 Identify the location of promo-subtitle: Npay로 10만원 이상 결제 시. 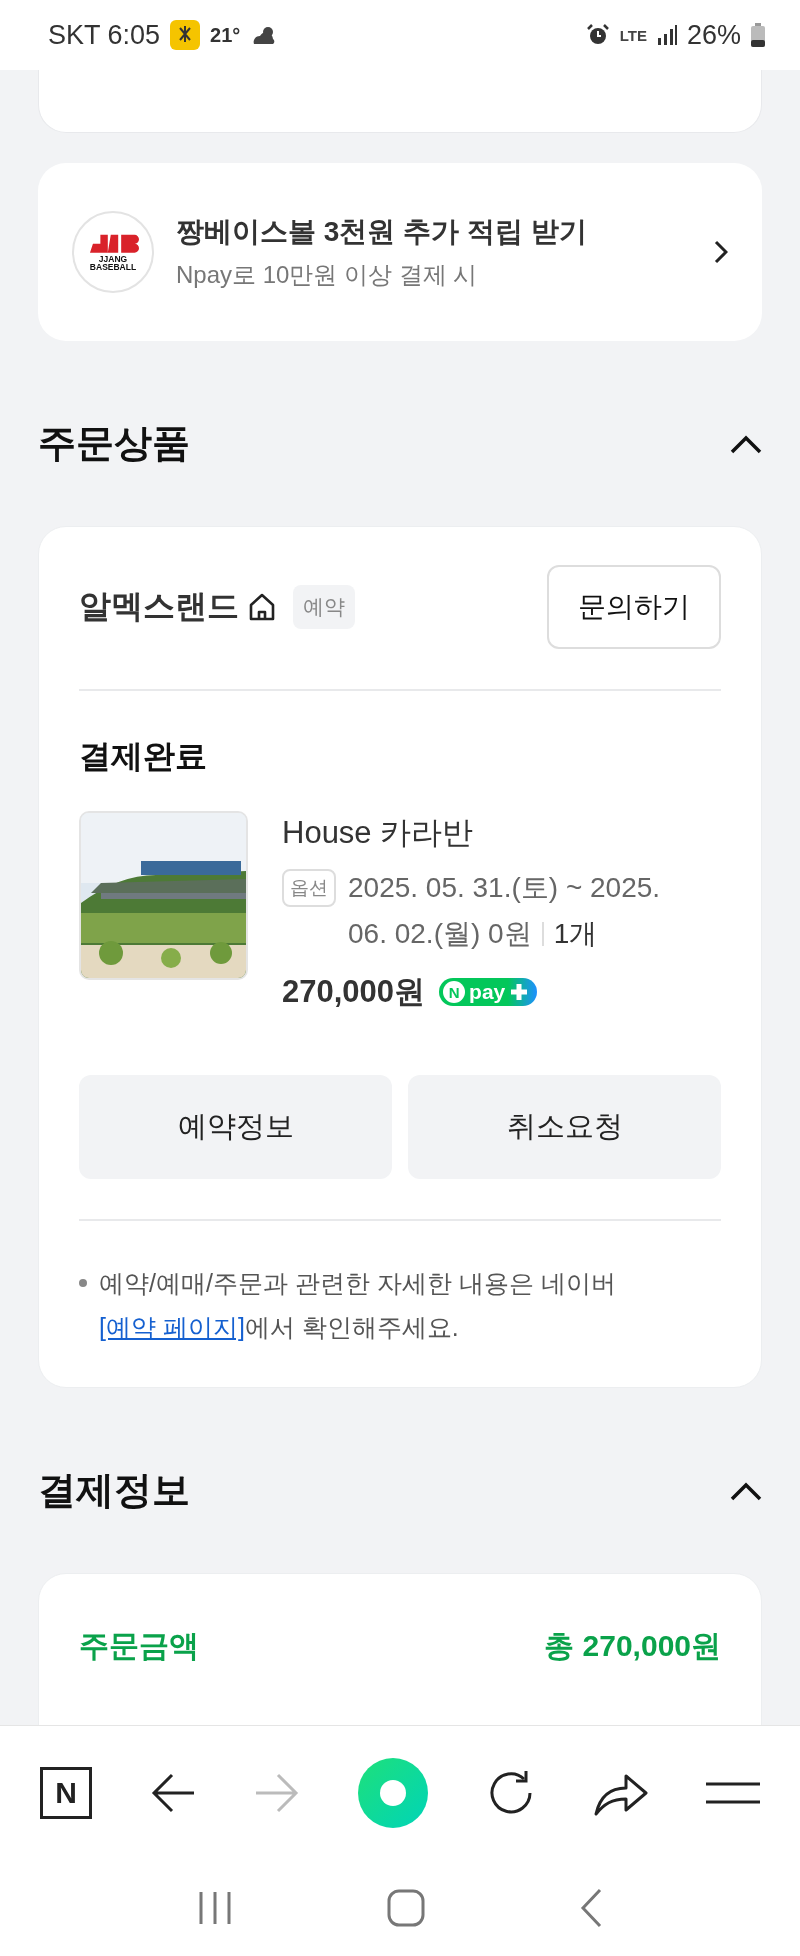
(327, 275).